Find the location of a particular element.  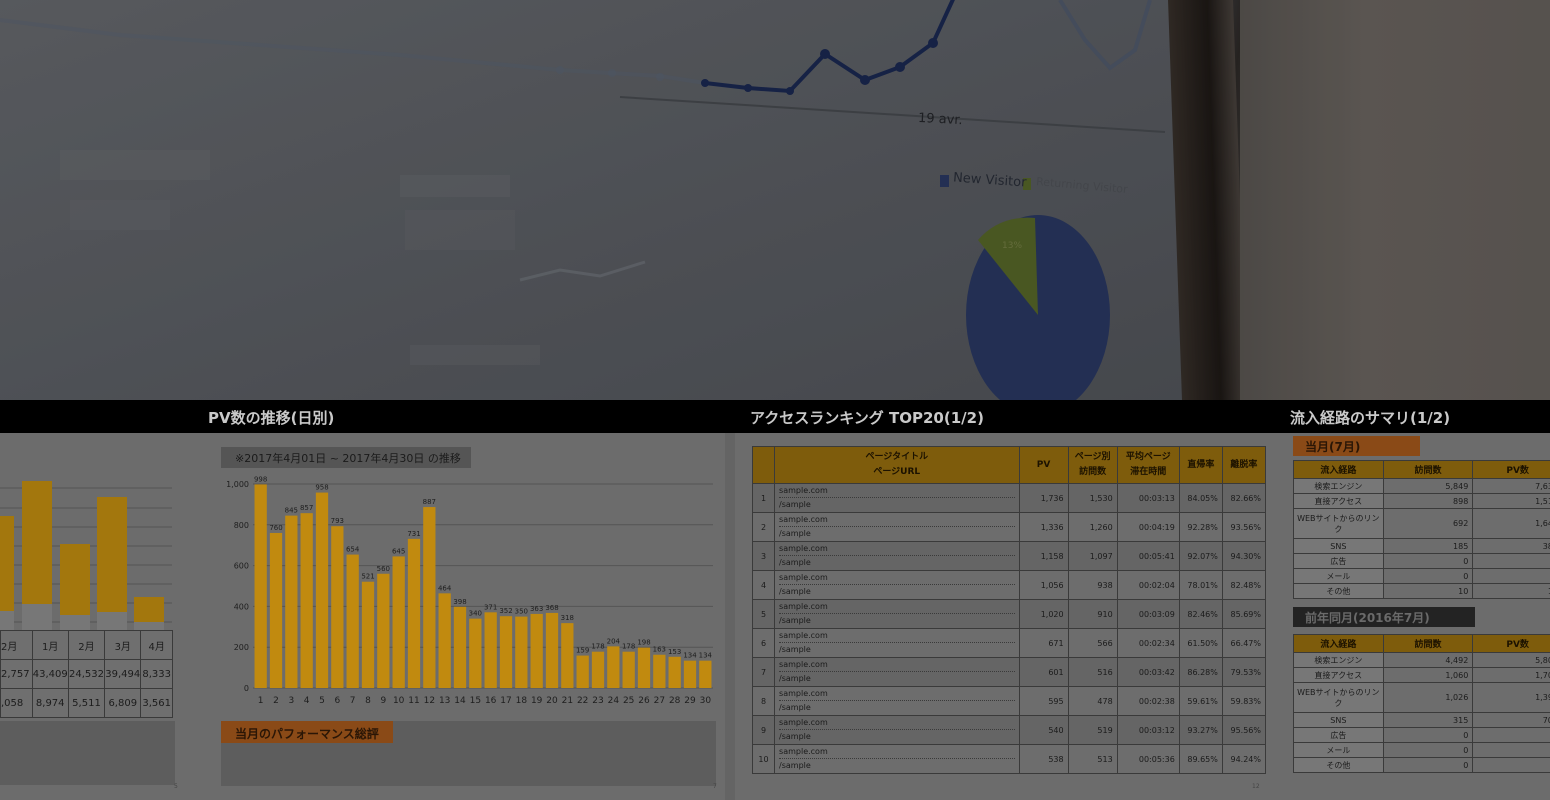

pv-cell: 540 is located at coordinates (1043, 730).